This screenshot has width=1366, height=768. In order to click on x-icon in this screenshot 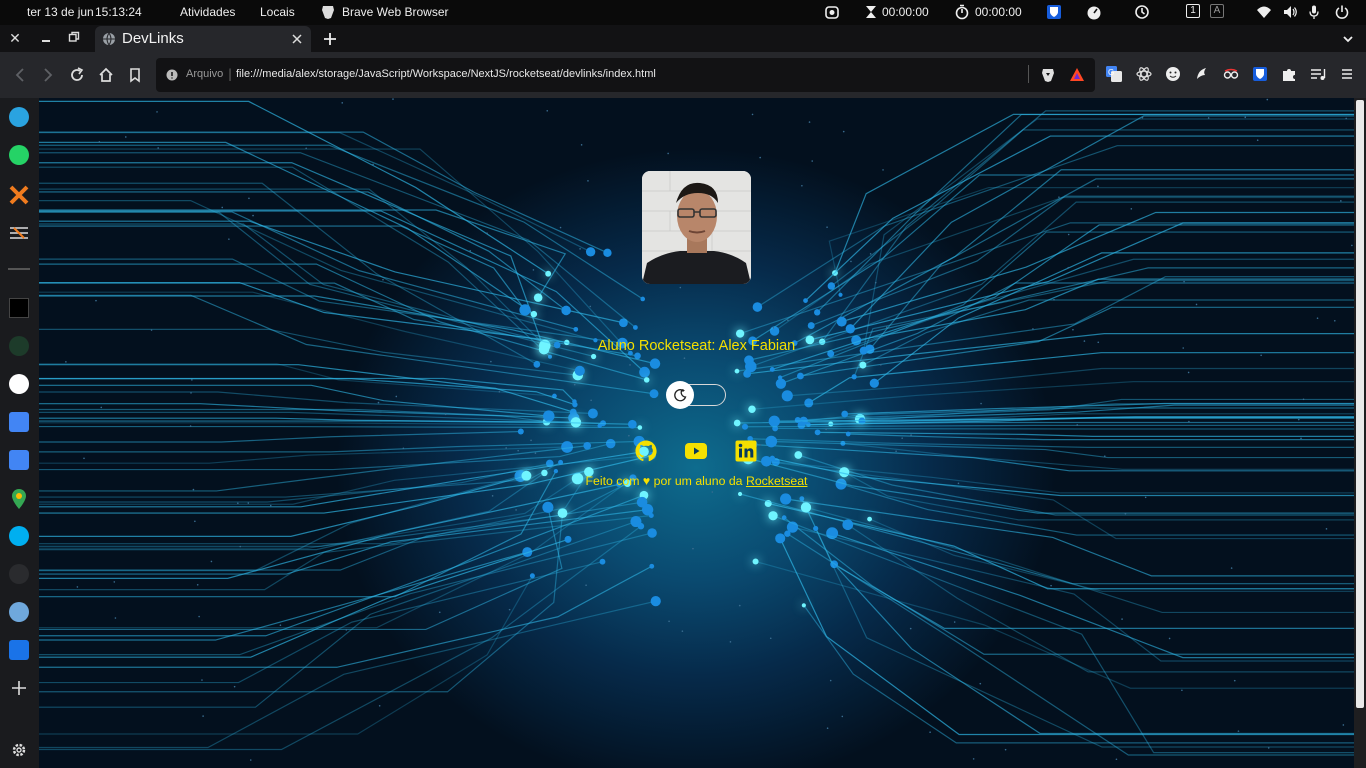, I will do `click(19, 195)`.